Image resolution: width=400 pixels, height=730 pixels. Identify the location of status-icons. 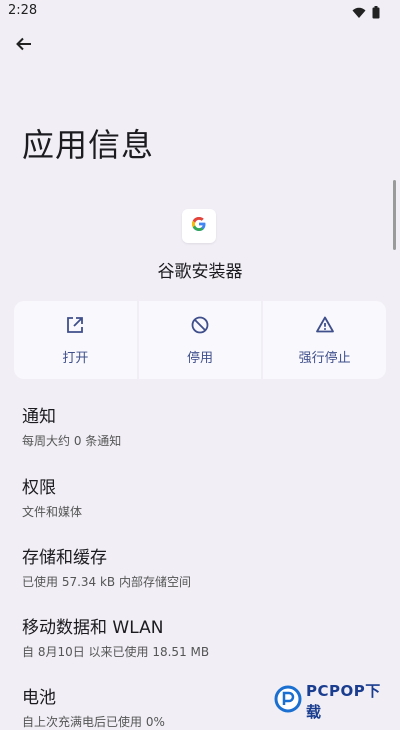
(366, 13).